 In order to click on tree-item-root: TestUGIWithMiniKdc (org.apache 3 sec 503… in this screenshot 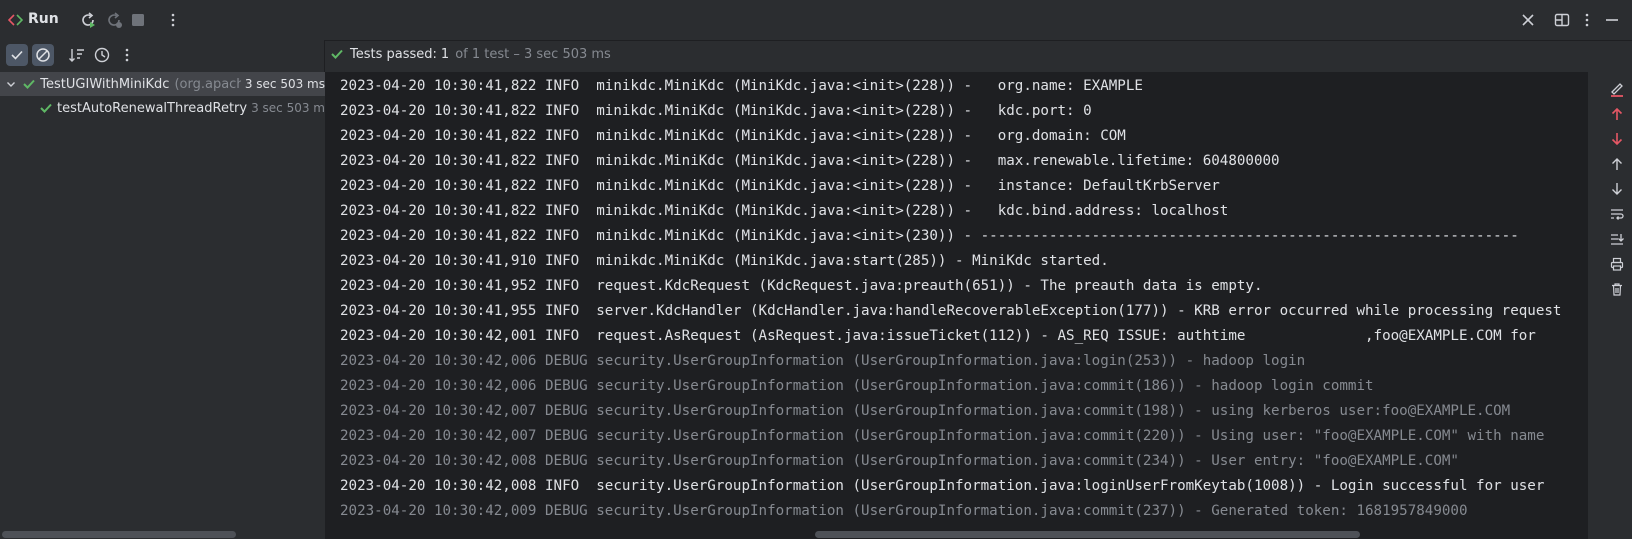, I will do `click(162, 84)`.